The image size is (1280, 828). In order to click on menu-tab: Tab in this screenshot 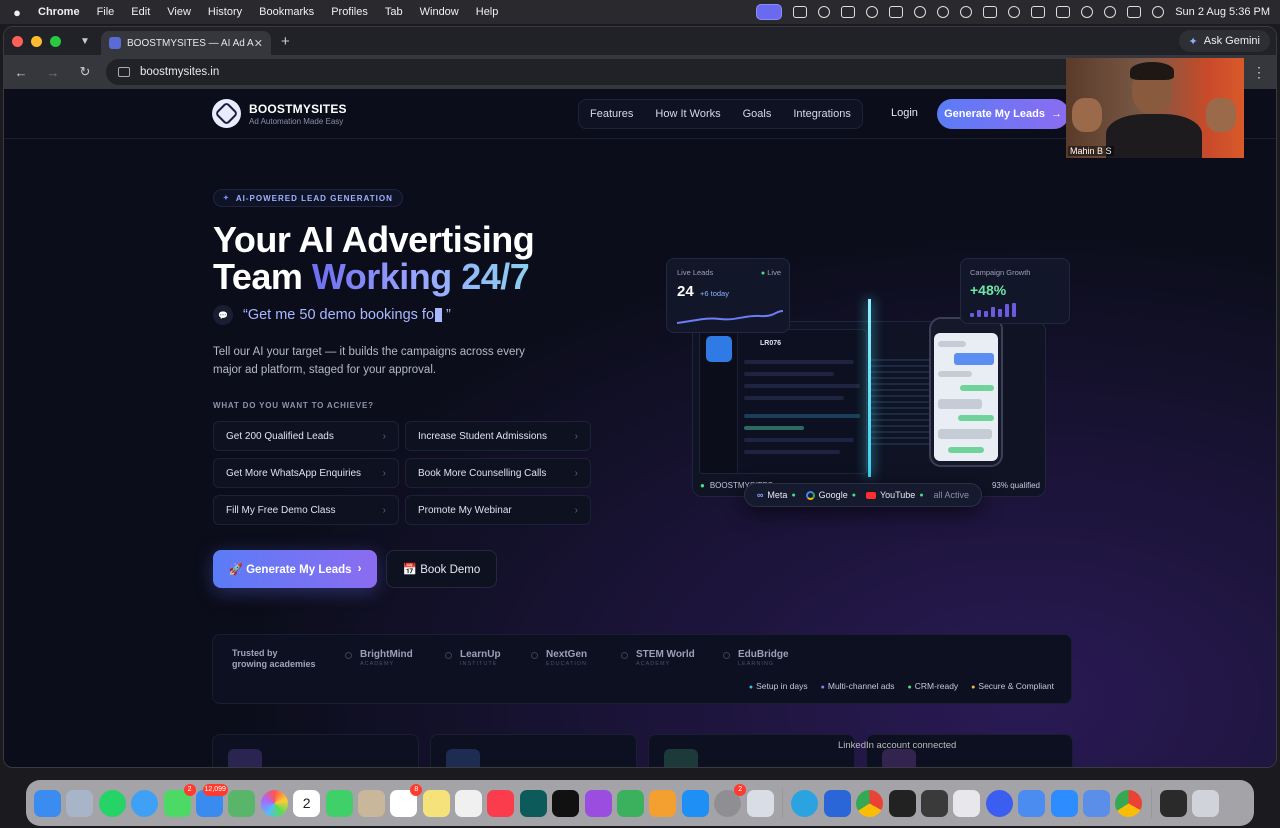, I will do `click(394, 12)`.